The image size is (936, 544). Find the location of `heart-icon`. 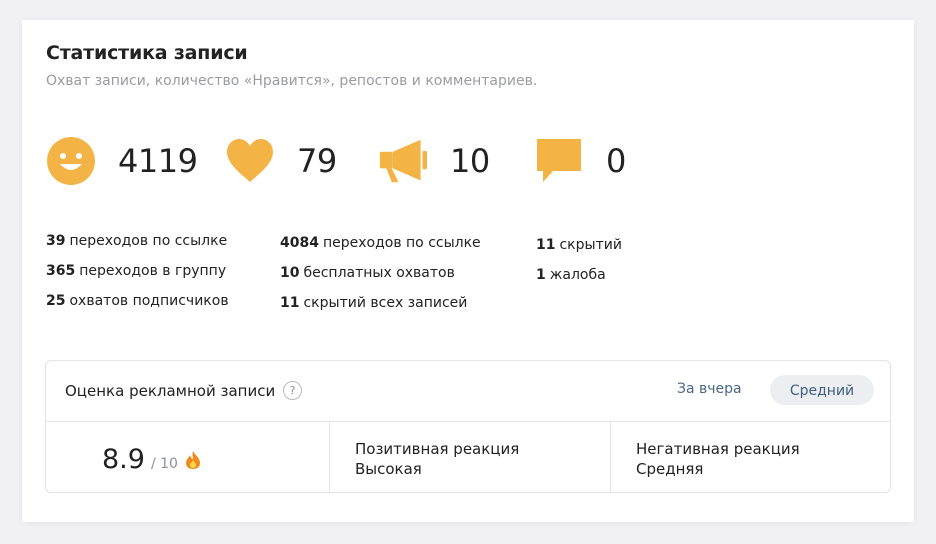

heart-icon is located at coordinates (250, 161).